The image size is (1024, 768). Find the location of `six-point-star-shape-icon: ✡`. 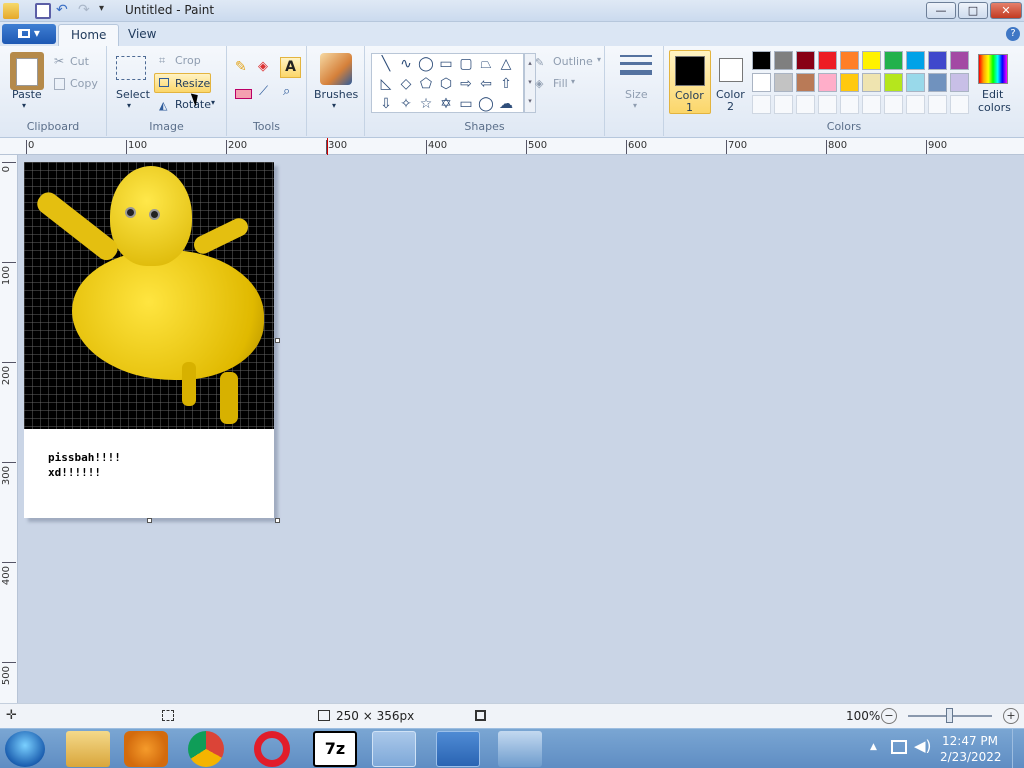

six-point-star-shape-icon: ✡ is located at coordinates (446, 104).